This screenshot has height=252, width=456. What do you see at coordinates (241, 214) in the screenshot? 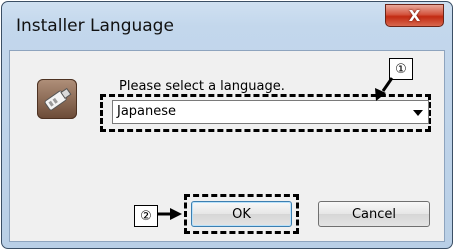
I see `ok-button: OK` at bounding box center [241, 214].